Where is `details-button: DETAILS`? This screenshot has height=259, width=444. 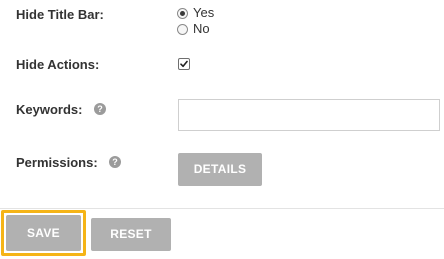
details-button: DETAILS is located at coordinates (220, 169).